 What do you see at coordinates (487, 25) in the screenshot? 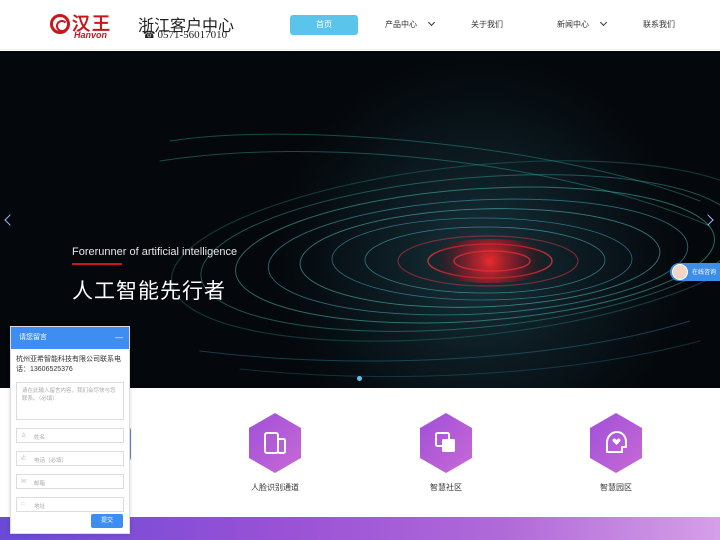
I see `nav-item-about: 关于我们` at bounding box center [487, 25].